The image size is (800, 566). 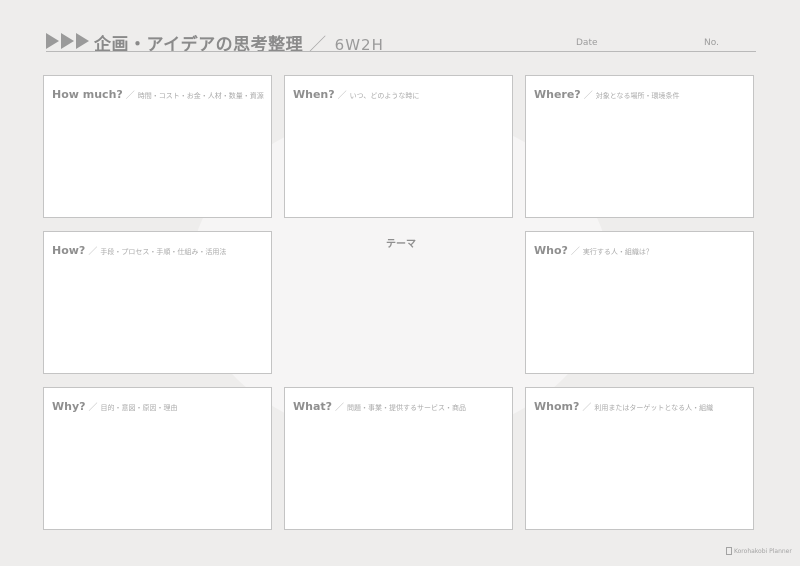 What do you see at coordinates (551, 250) in the screenshot?
I see `box-question: Who?` at bounding box center [551, 250].